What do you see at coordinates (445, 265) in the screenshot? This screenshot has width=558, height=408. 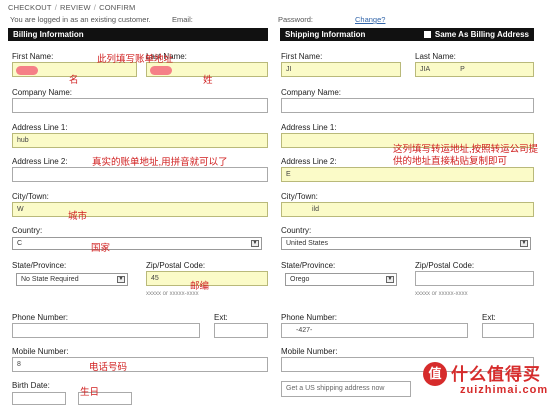 I see `shipping-zip-label: Zip/Postal Code:` at bounding box center [445, 265].